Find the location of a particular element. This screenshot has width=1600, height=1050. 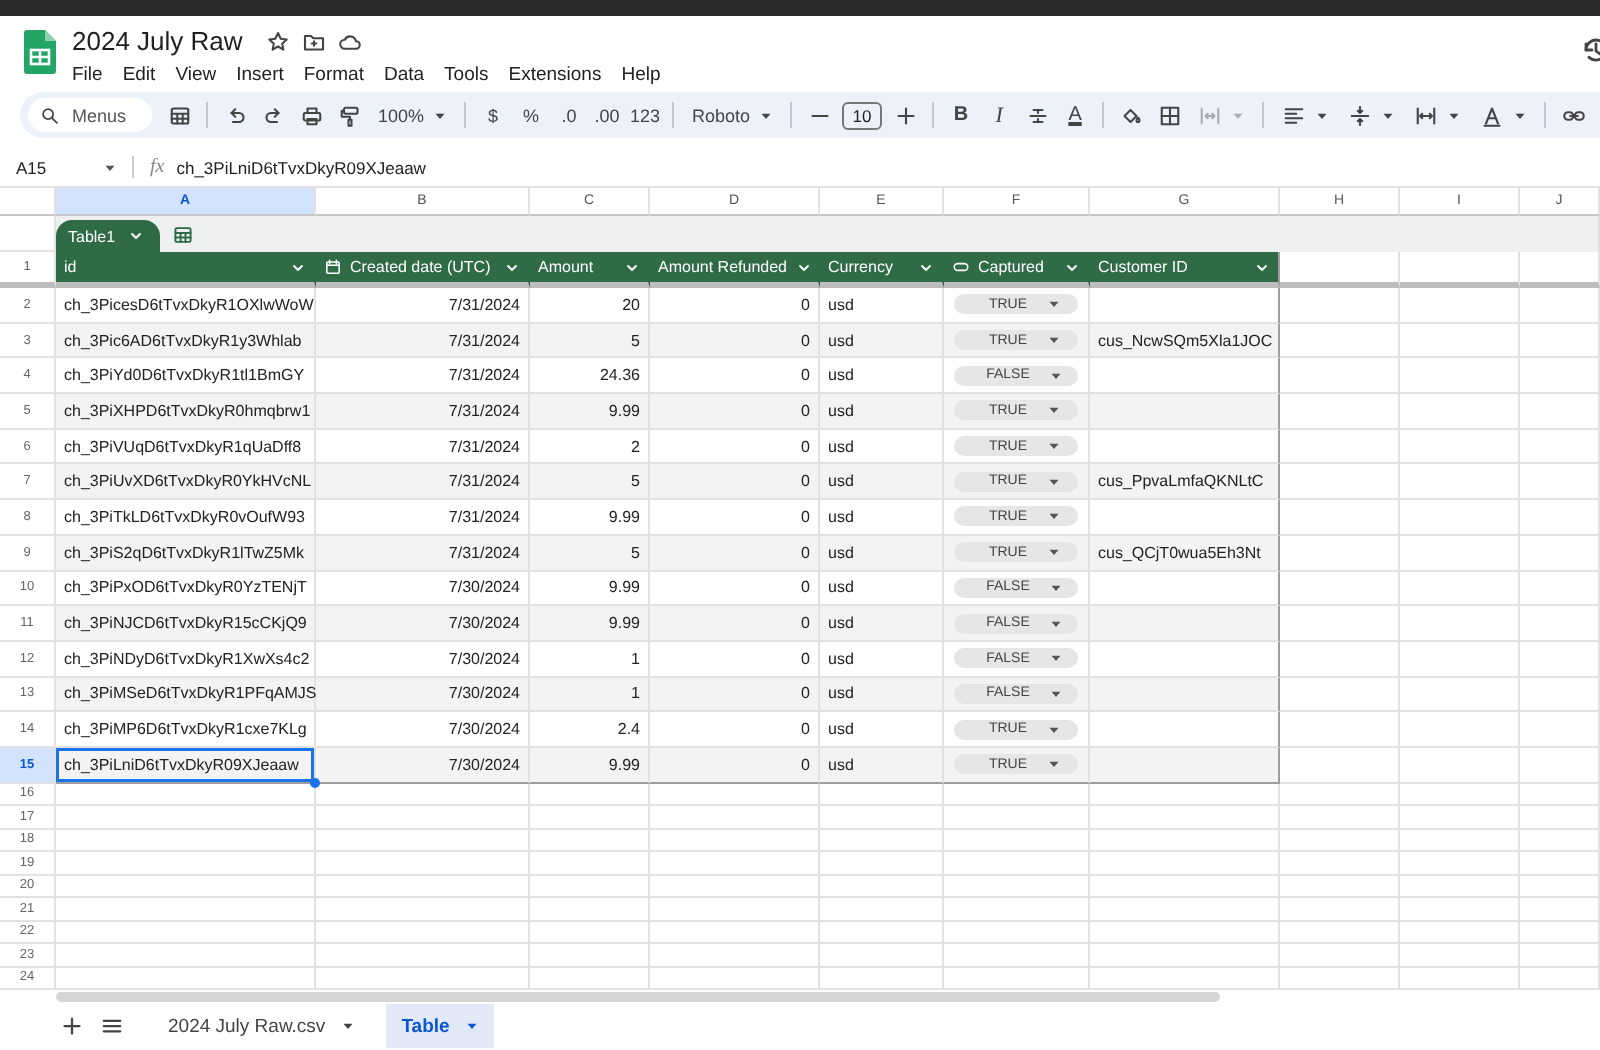

menu-item: File is located at coordinates (87, 75).